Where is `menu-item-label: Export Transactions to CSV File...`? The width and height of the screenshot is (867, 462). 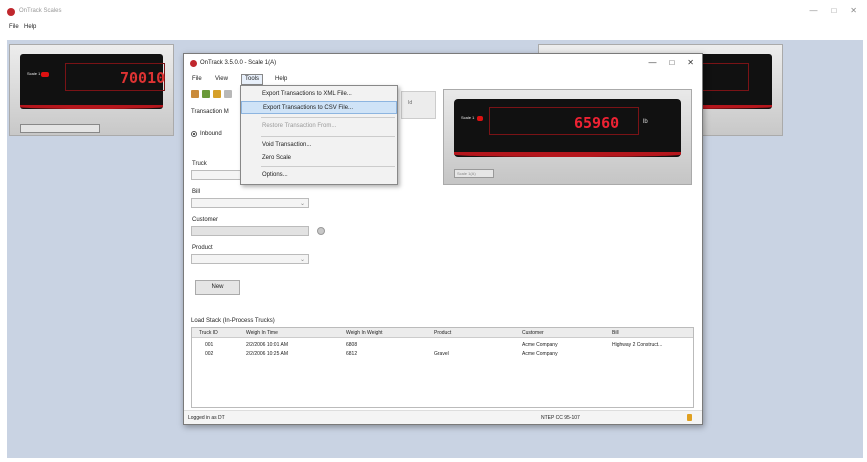
menu-item-label: Export Transactions to CSV File... is located at coordinates (308, 108).